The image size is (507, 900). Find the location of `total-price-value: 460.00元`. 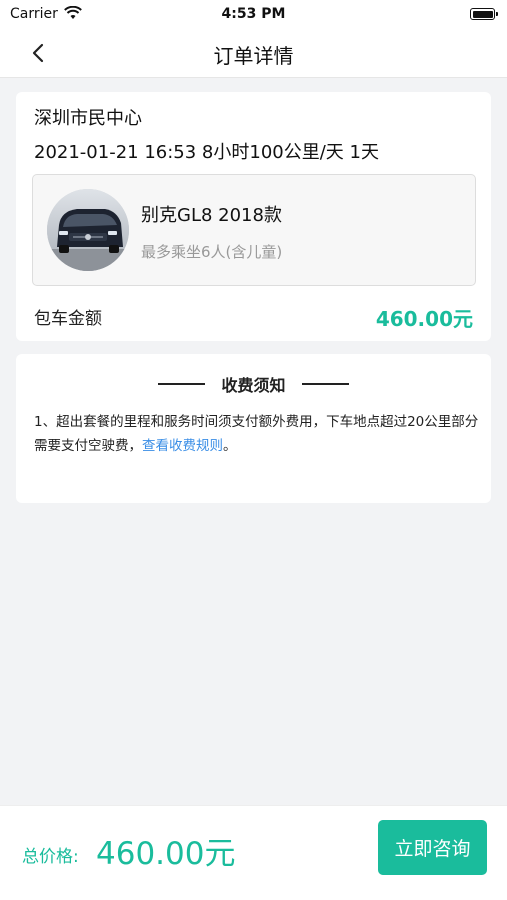

total-price-value: 460.00元 is located at coordinates (166, 854).